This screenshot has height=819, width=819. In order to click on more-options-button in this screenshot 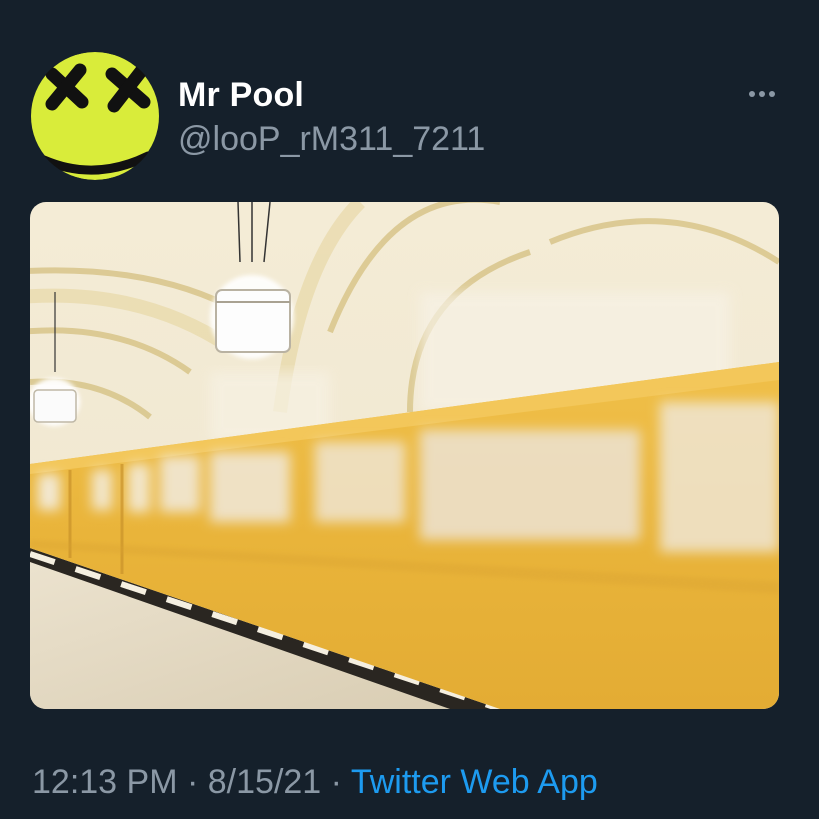, I will do `click(762, 94)`.